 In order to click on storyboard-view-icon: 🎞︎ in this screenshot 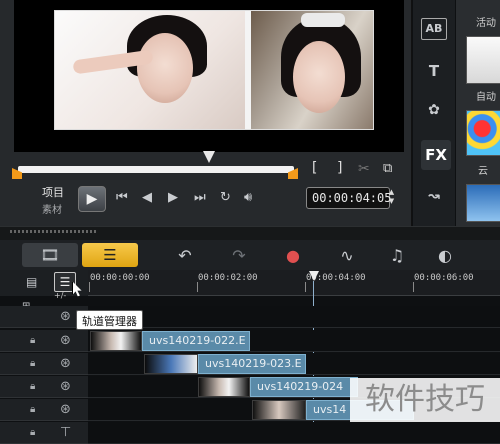, I will do `click(50, 255)`.